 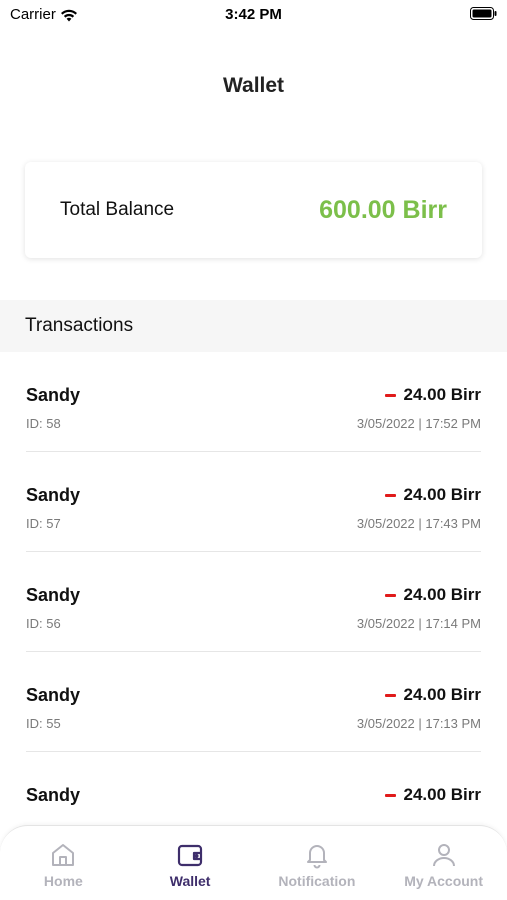 I want to click on tab-my-account: My Account, so click(x=443, y=863).